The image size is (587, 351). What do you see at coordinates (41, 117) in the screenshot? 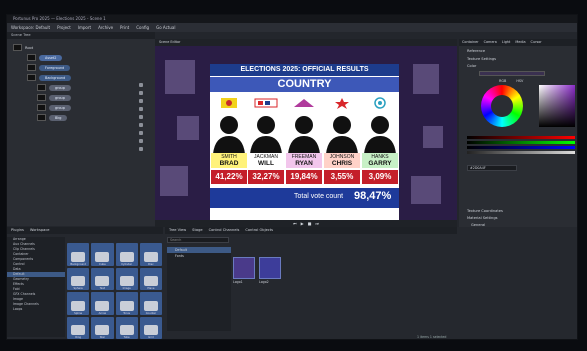
I see `node-thumbnail` at bounding box center [41, 117].